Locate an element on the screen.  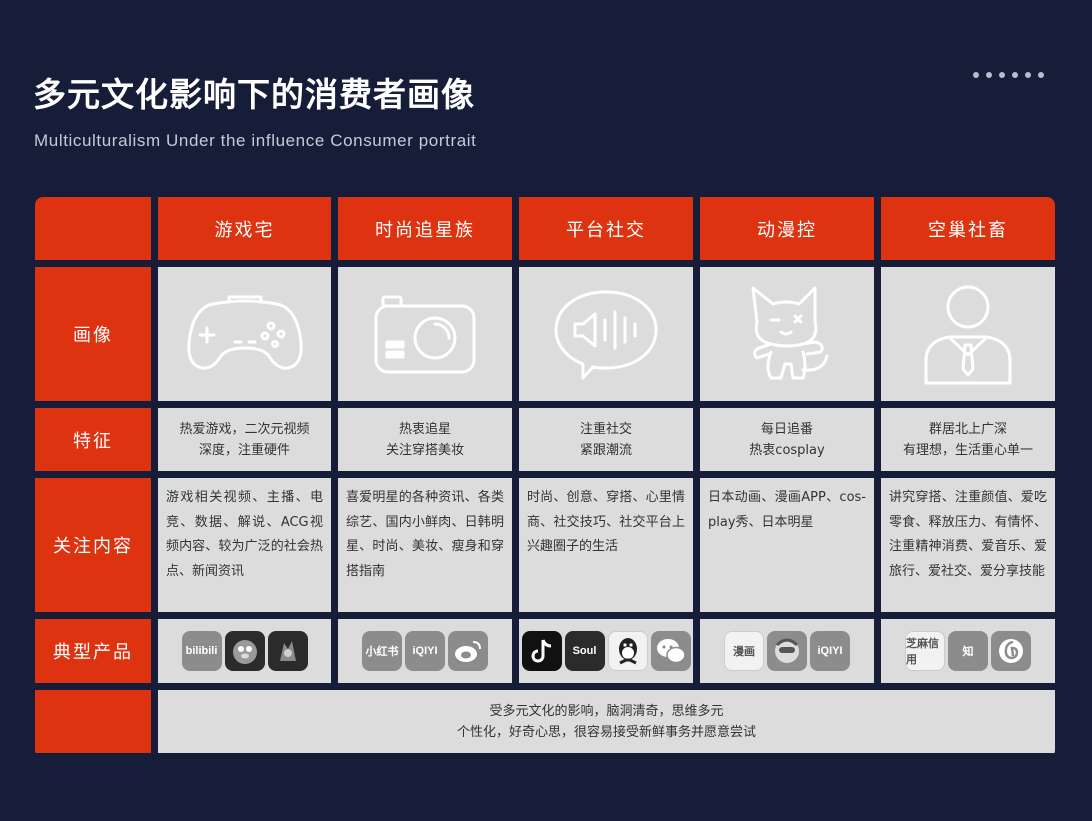
more-dots-icon is located at coordinates (1008, 75).